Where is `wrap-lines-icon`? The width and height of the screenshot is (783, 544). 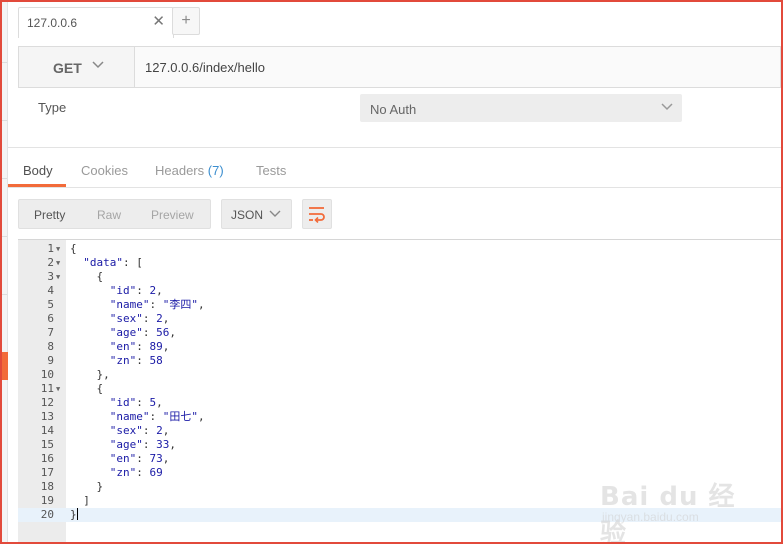
wrap-lines-icon is located at coordinates (317, 215).